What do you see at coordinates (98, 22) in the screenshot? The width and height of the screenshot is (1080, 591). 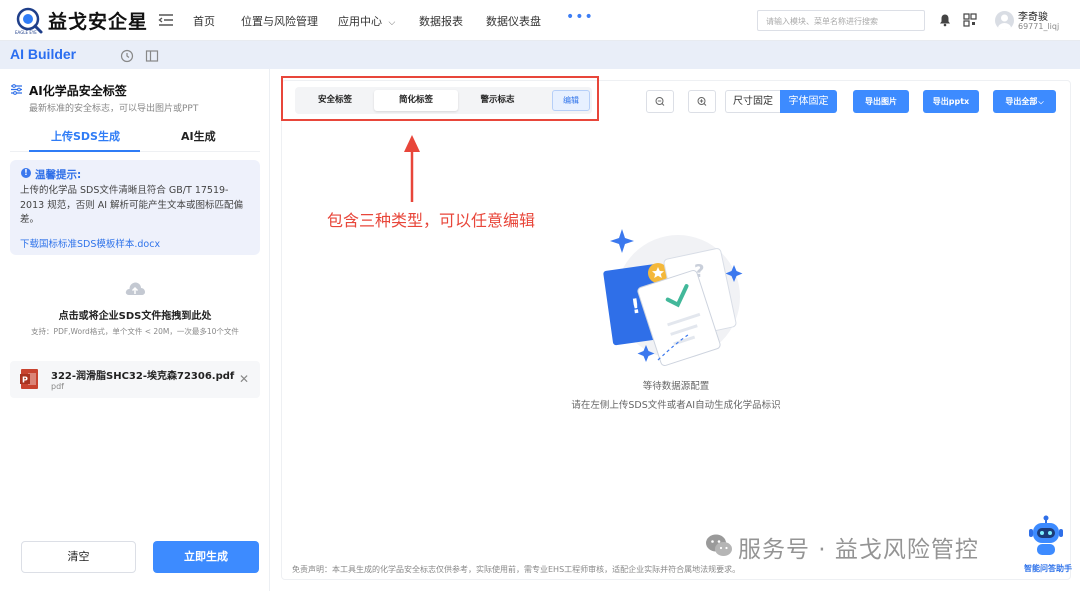 I see `app-logo-text: 益戈安企星` at bounding box center [98, 22].